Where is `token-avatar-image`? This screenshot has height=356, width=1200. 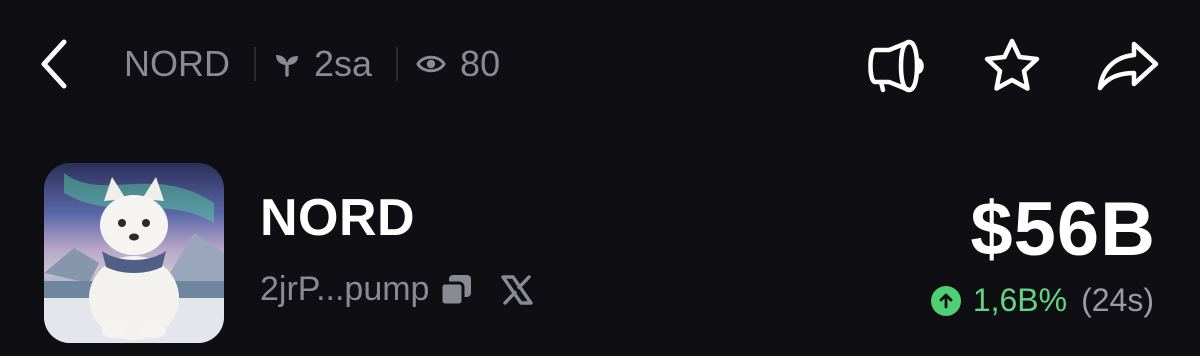
token-avatar-image is located at coordinates (134, 258).